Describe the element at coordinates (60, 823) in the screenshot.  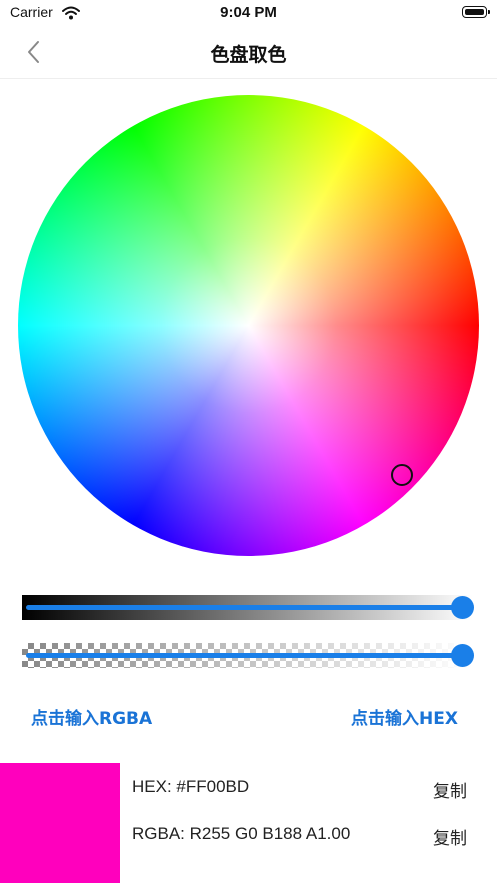
I see `color-swatch` at that location.